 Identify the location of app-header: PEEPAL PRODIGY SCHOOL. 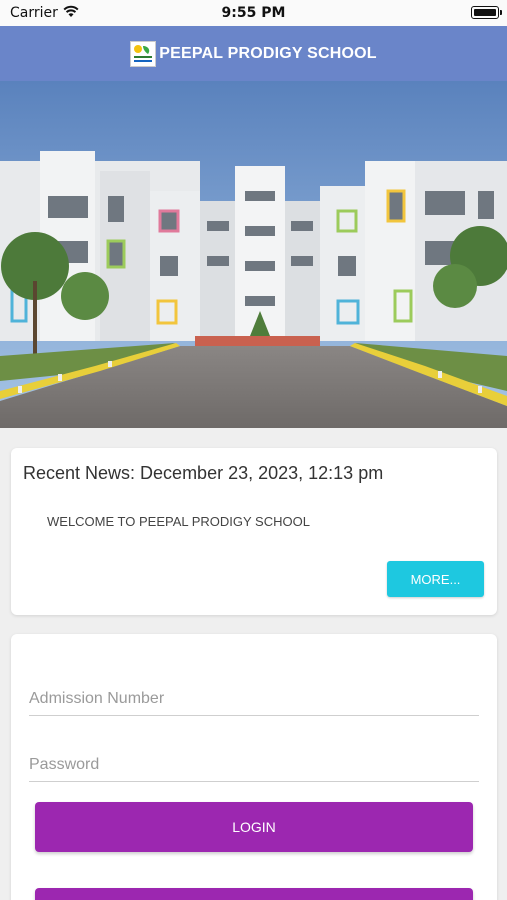
(253, 53).